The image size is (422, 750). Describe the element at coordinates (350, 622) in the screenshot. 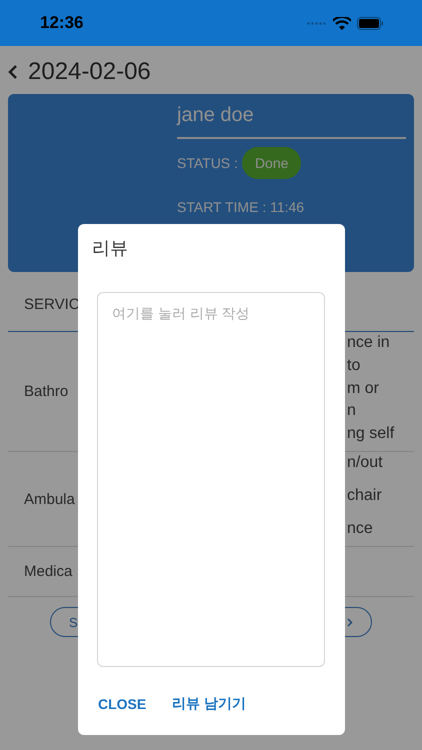

I see `chevron-right-icon` at that location.